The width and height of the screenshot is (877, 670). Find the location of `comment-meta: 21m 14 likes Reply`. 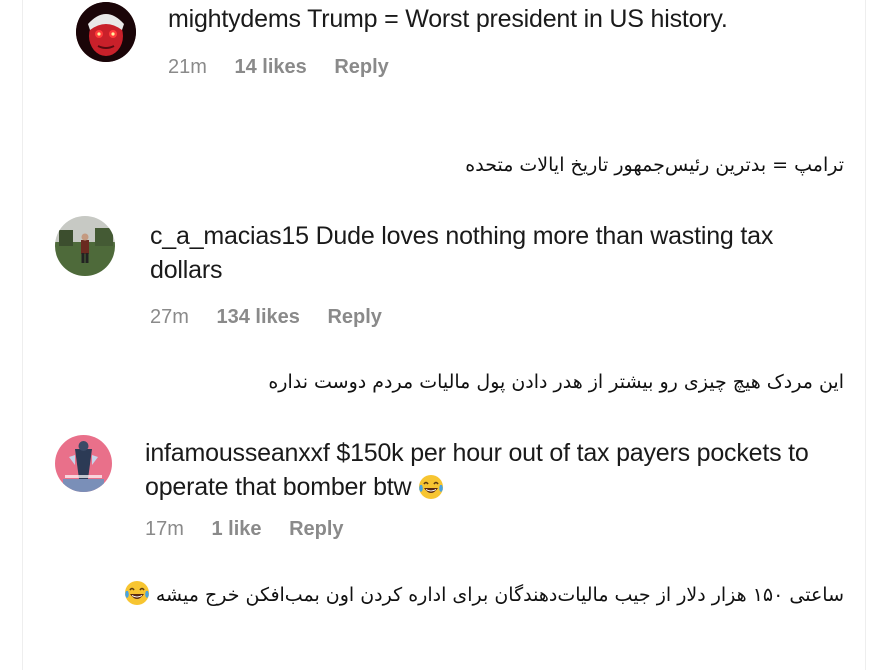

comment-meta: 21m 14 likes Reply is located at coordinates (289, 67).